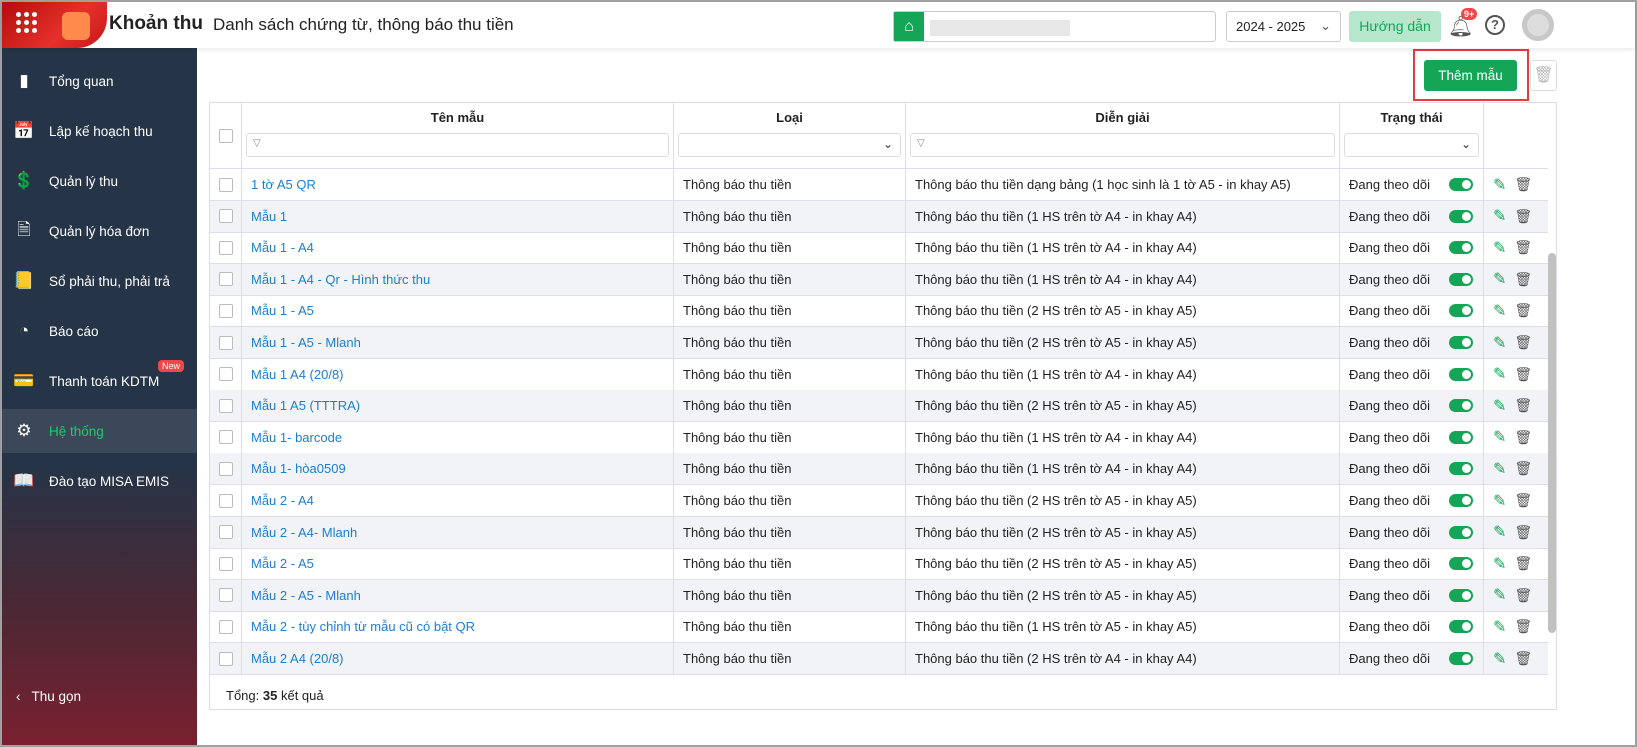  What do you see at coordinates (1054, 26) in the screenshot?
I see `school-selector: ⌂` at bounding box center [1054, 26].